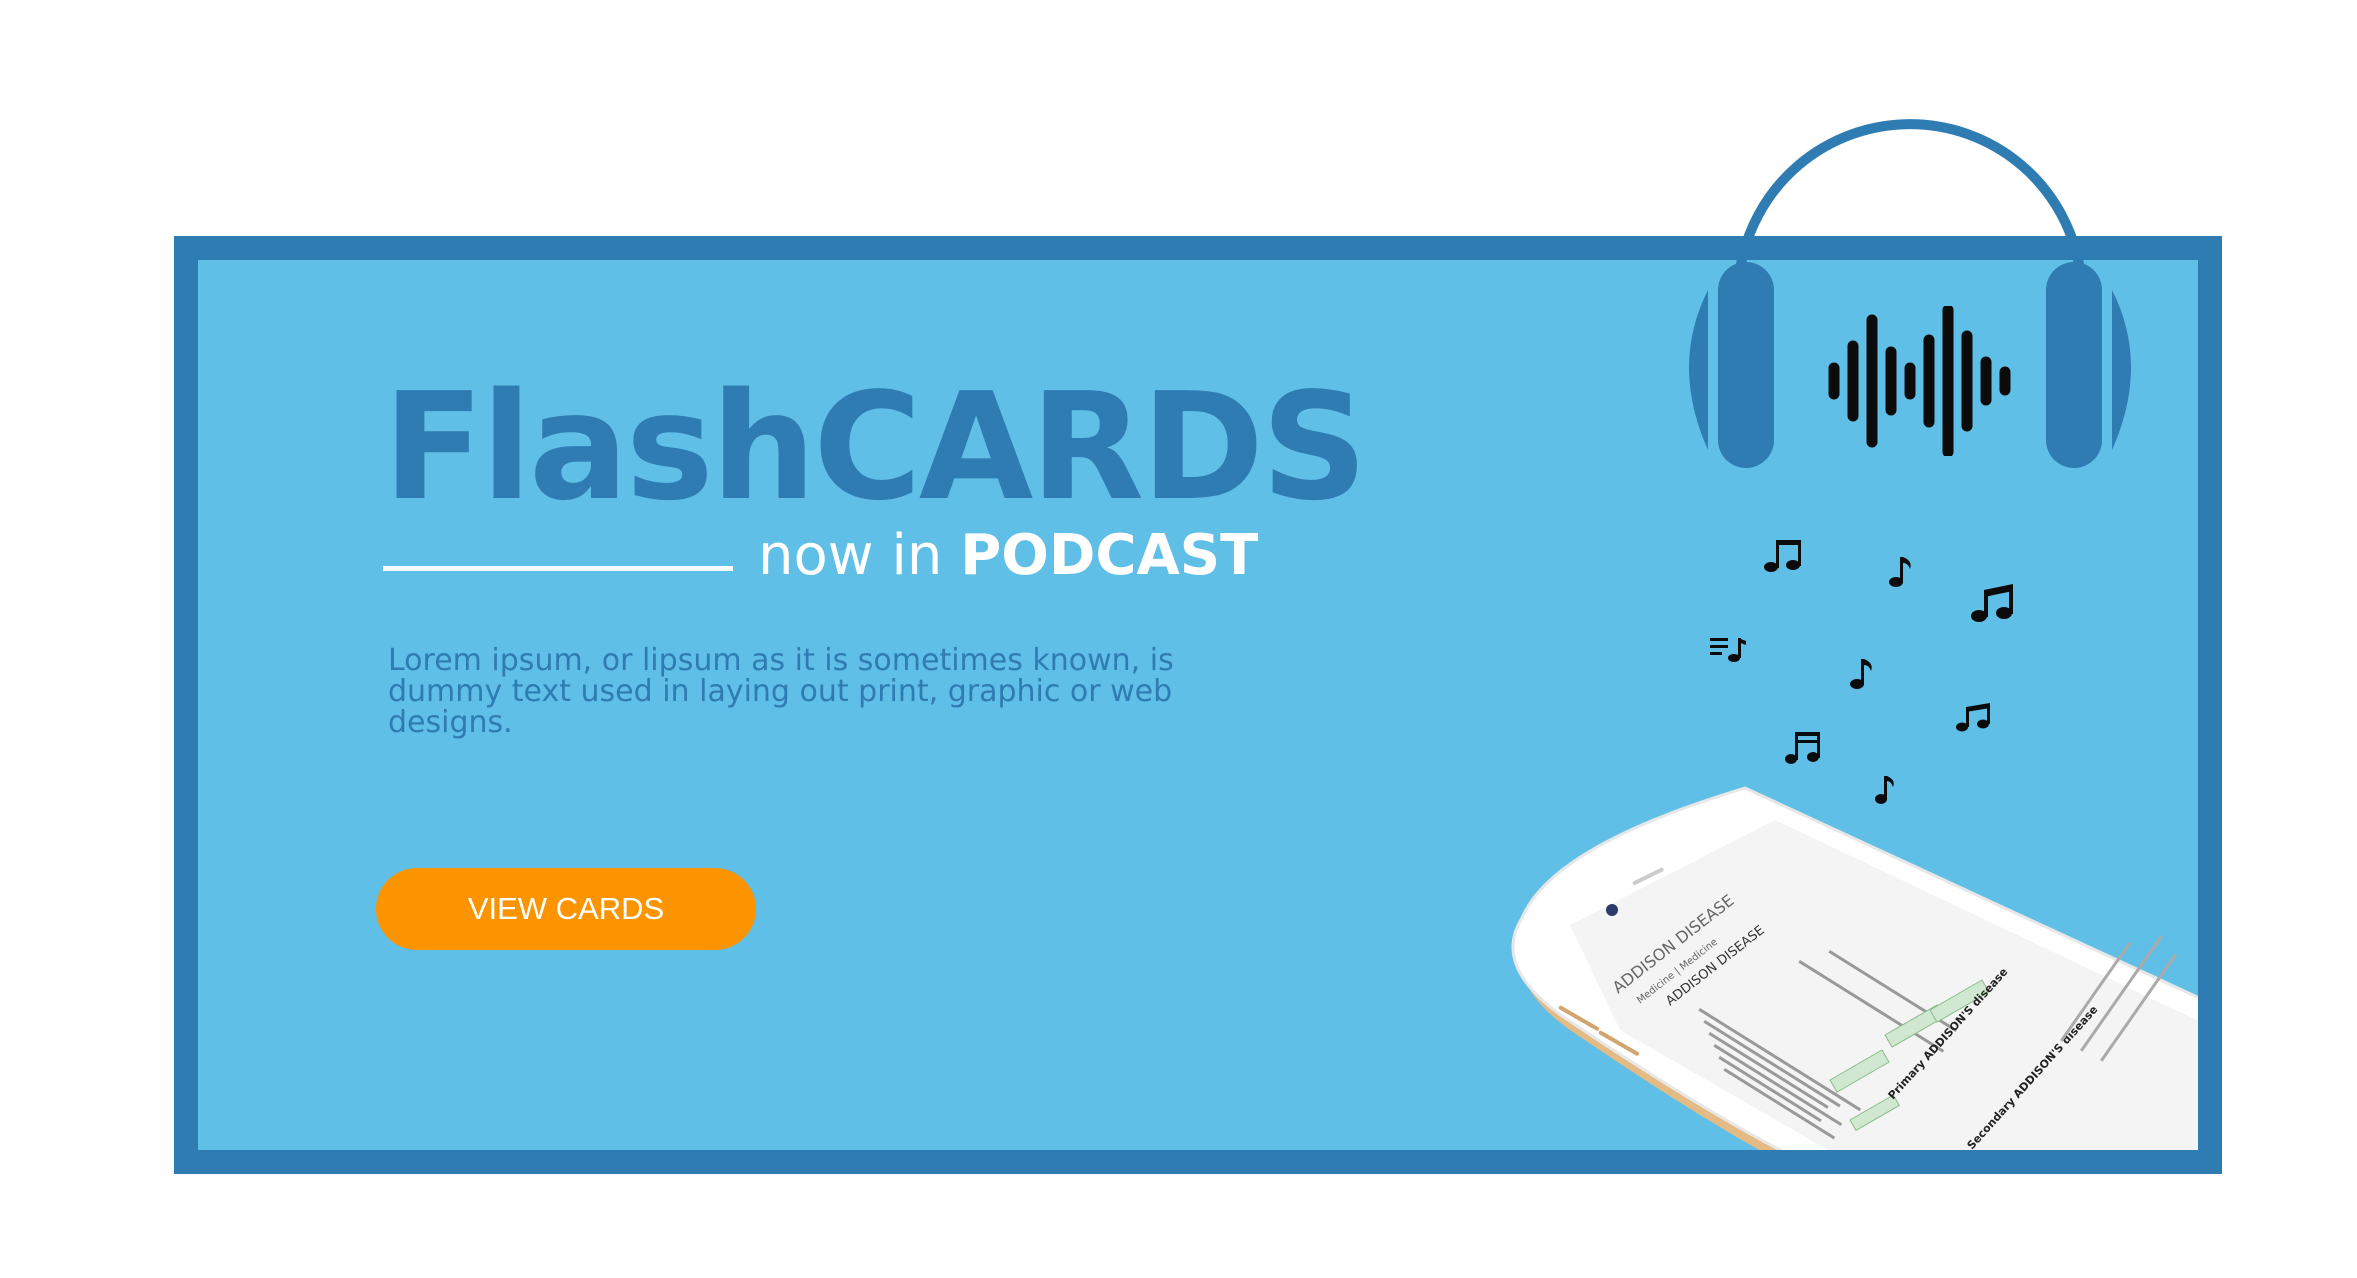 The height and width of the screenshot is (1278, 2357). Describe the element at coordinates (566, 909) in the screenshot. I see `view-cards-button: VIEW CARDS` at that location.